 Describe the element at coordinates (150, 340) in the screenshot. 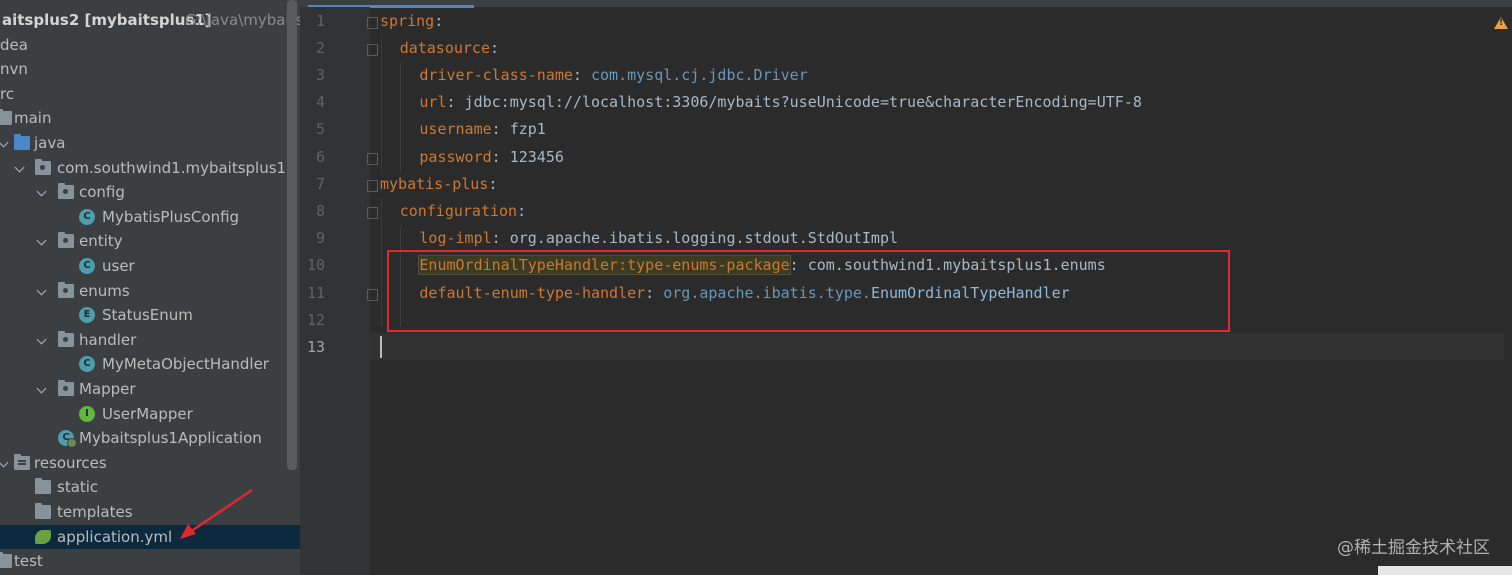

I see `tree-item-handler: handler` at that location.